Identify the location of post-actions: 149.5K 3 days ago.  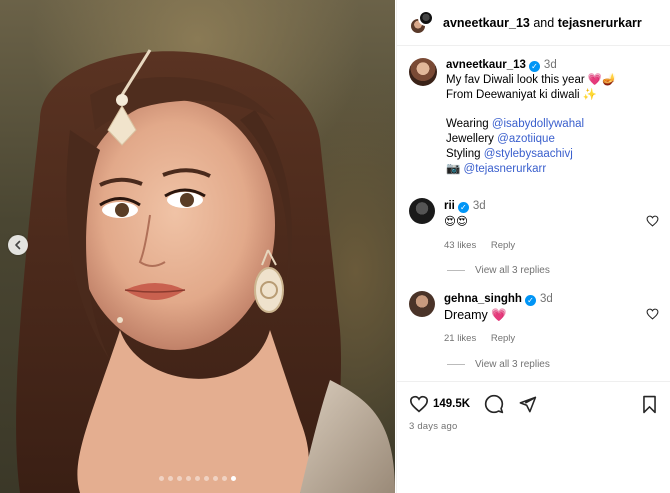
(533, 437).